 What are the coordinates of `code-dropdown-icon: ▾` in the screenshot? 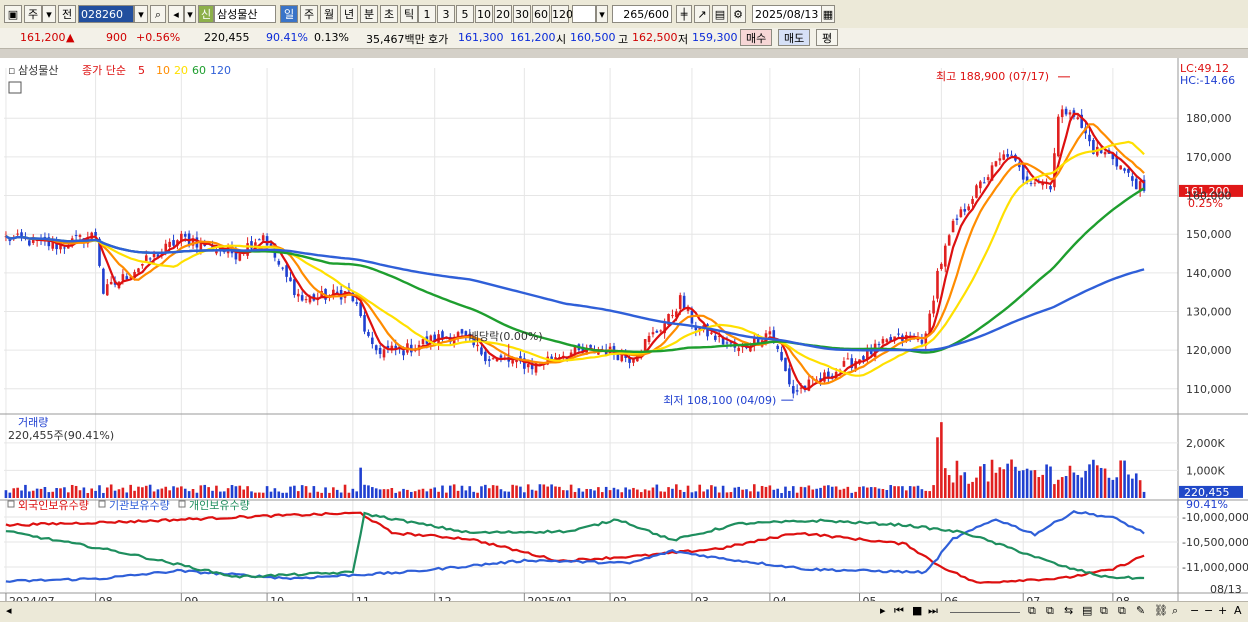 It's located at (141, 14).